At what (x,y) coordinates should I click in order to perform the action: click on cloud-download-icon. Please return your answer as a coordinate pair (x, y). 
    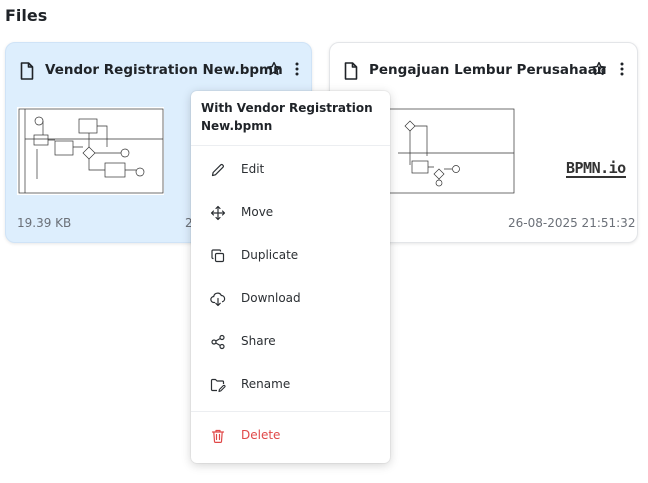
    Looking at the image, I should click on (218, 299).